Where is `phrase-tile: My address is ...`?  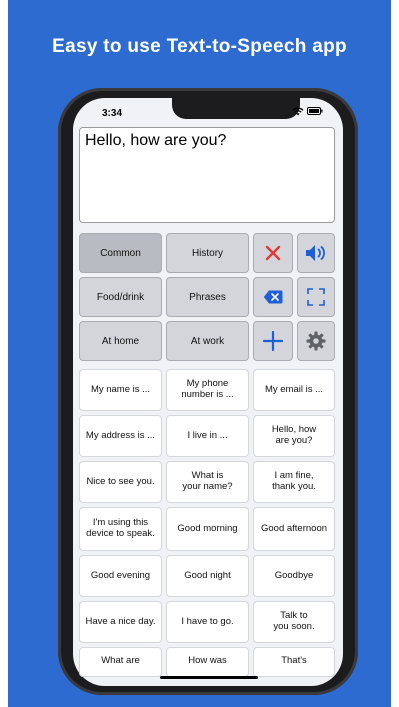 phrase-tile: My address is ... is located at coordinates (120, 436).